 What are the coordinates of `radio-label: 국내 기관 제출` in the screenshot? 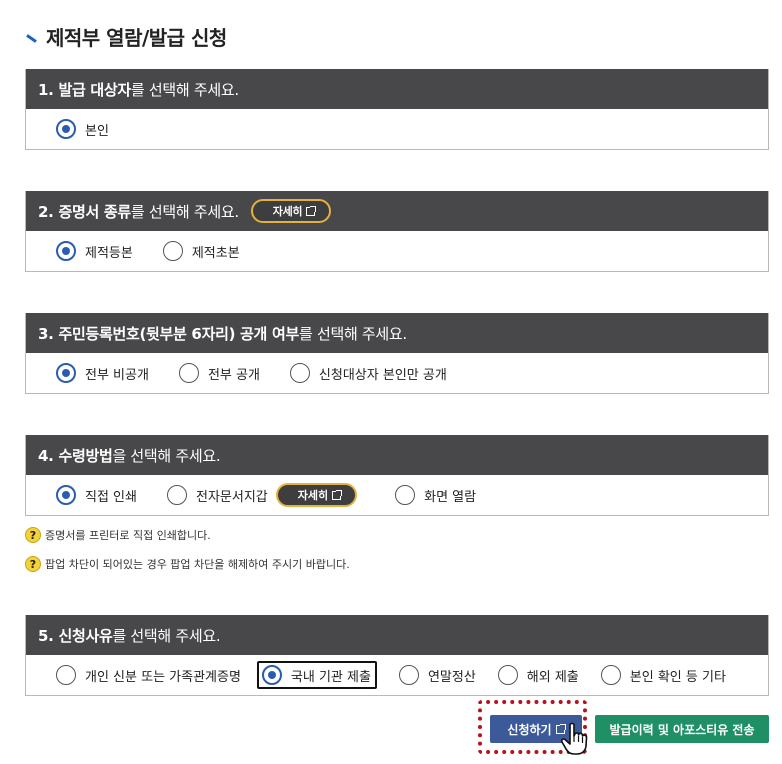 It's located at (330, 677).